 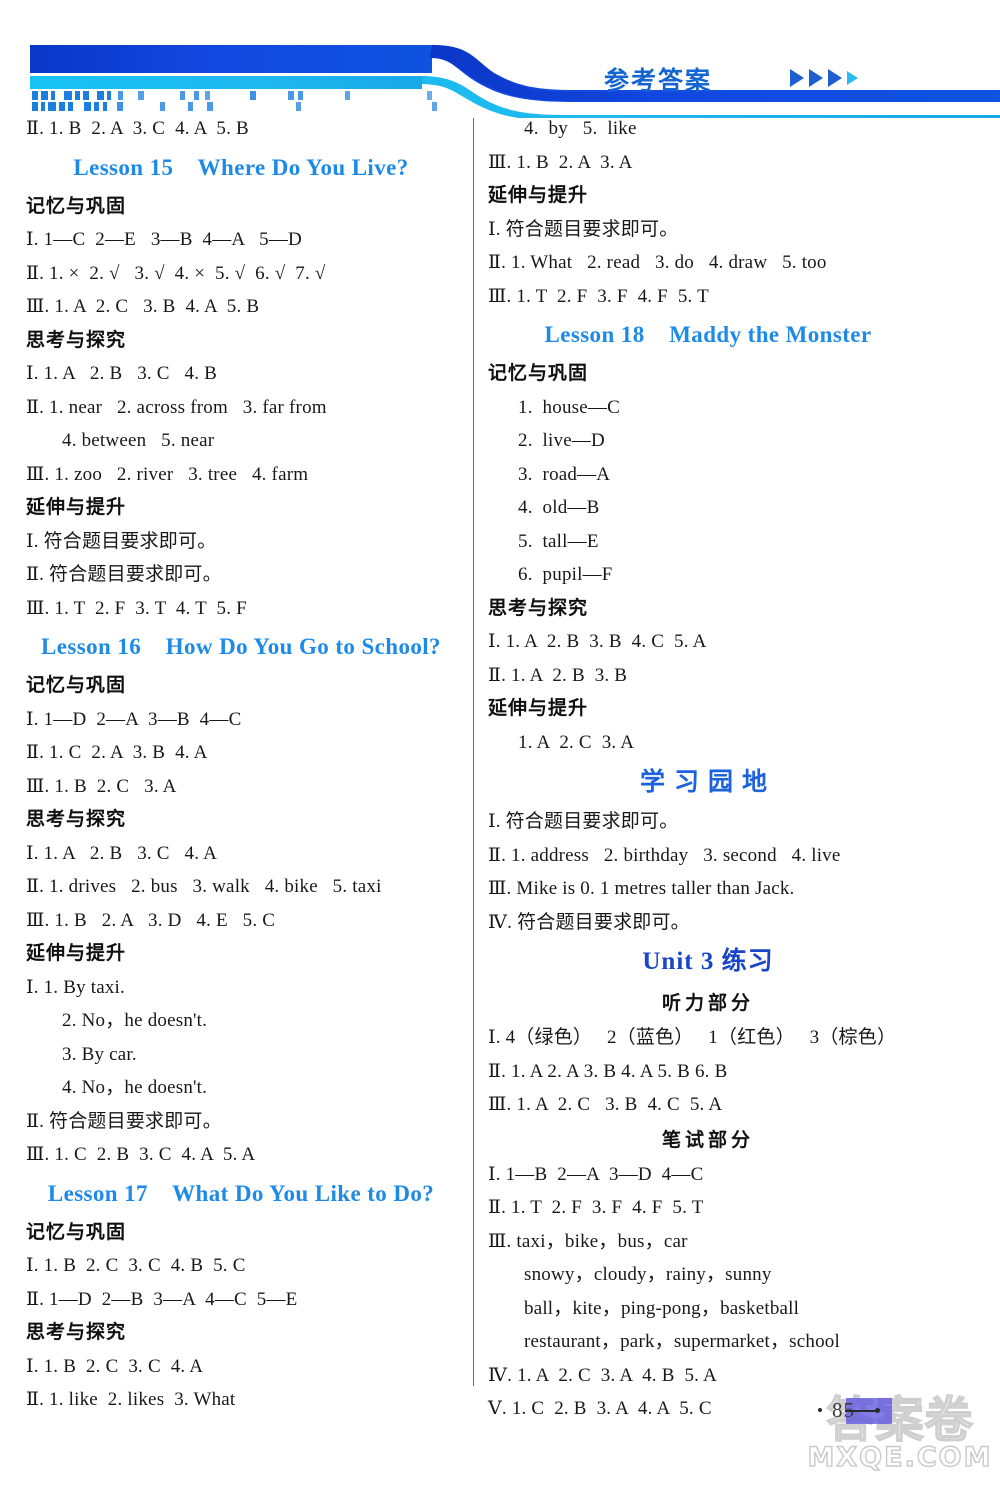 I want to click on answer-line: 1. A 2. C 3. A, so click(x=576, y=742).